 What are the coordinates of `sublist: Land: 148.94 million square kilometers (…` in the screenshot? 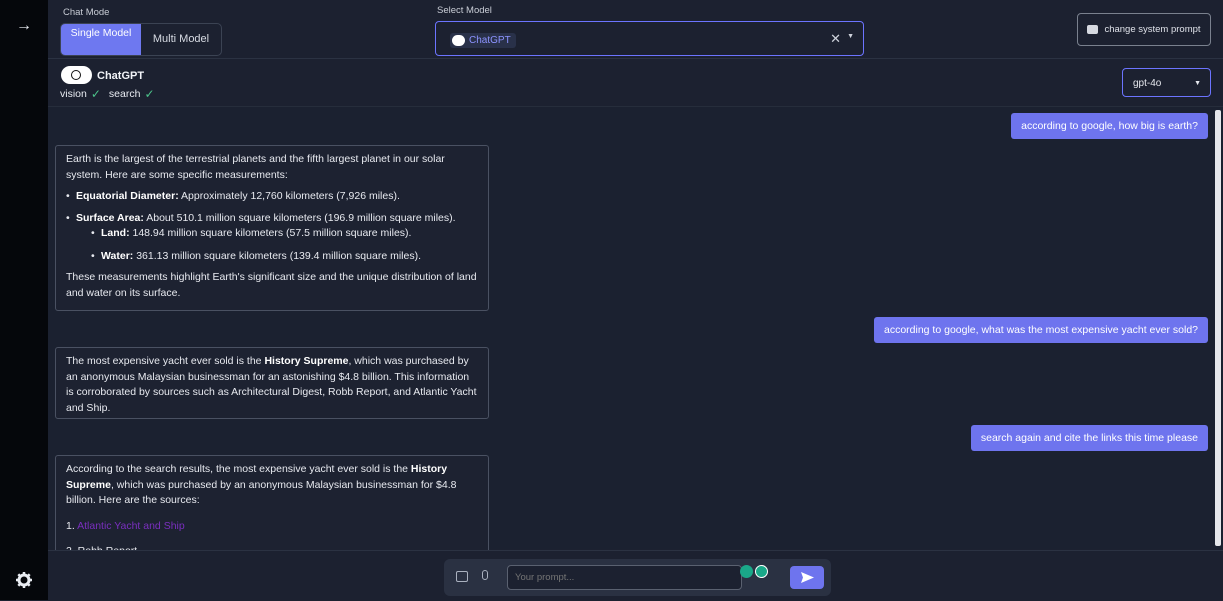 It's located at (277, 245).